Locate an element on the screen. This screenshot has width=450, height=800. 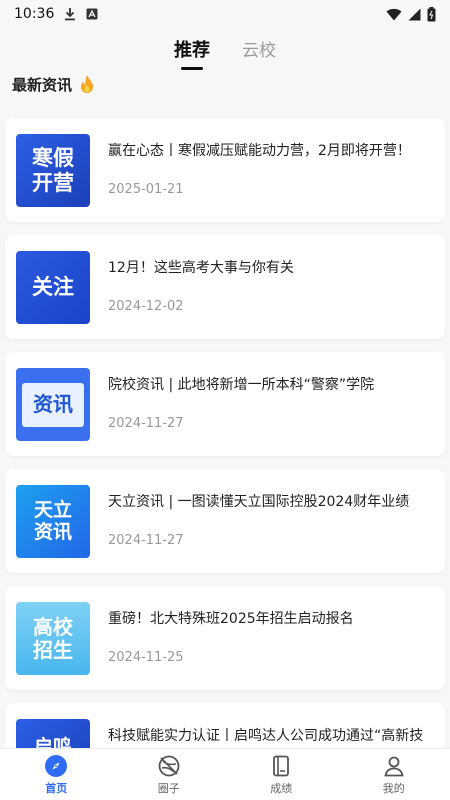
article-card: 高校 招生 重磅！北大特殊班2025年招生启动报名 2024-11-25 is located at coordinates (225, 638).